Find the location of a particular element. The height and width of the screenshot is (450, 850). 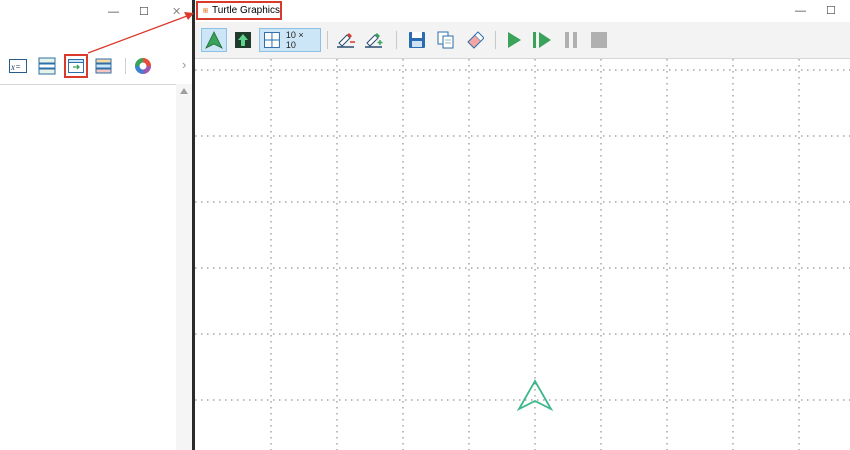

save-button is located at coordinates (417, 40).